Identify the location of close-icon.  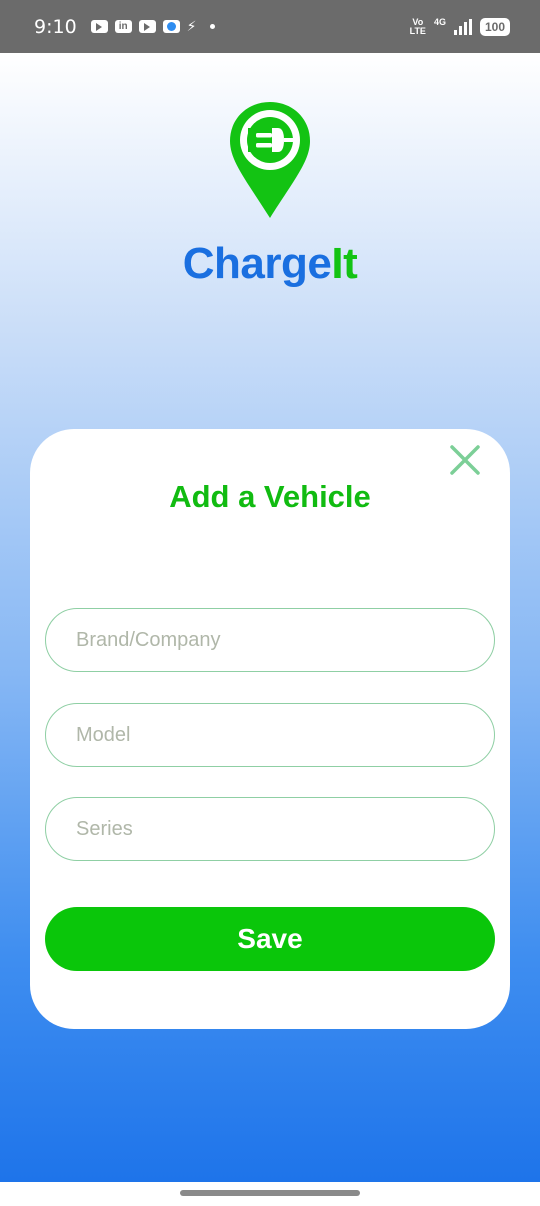
(465, 460).